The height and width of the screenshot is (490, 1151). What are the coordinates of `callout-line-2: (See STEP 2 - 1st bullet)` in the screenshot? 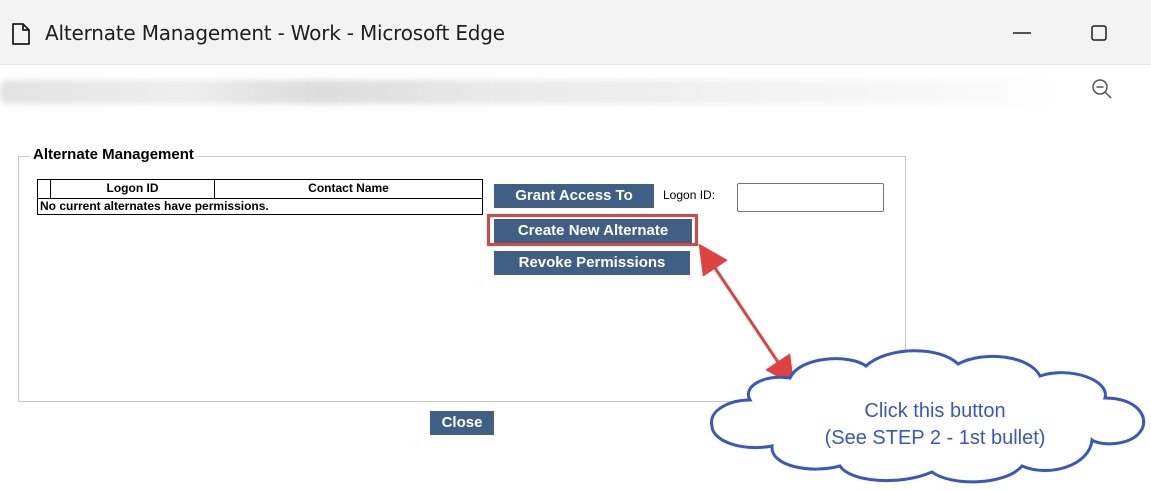 It's located at (935, 438).